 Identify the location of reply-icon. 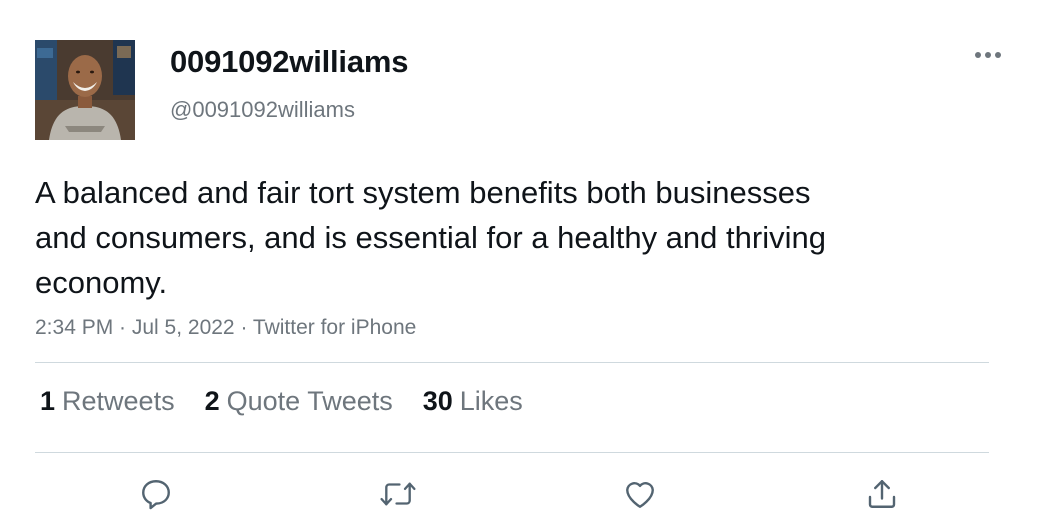
(156, 495).